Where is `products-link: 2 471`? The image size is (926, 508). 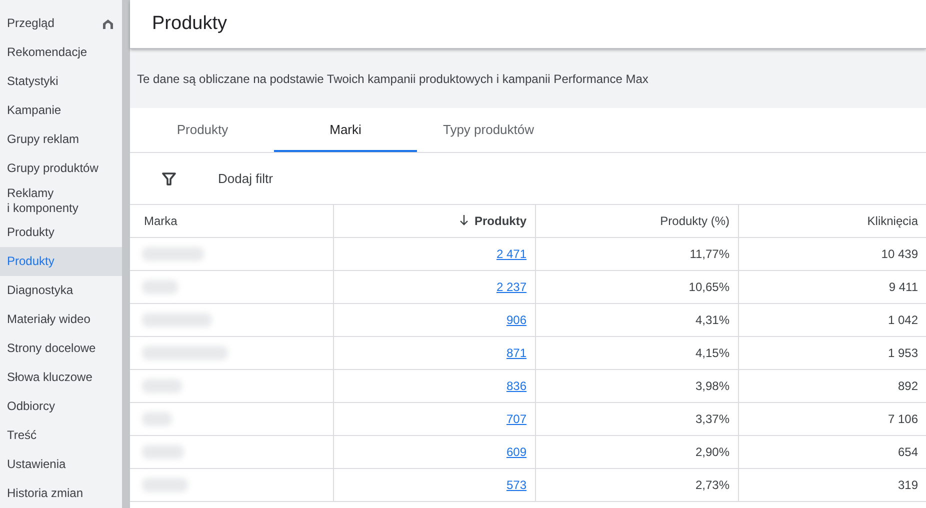 products-link: 2 471 is located at coordinates (511, 254).